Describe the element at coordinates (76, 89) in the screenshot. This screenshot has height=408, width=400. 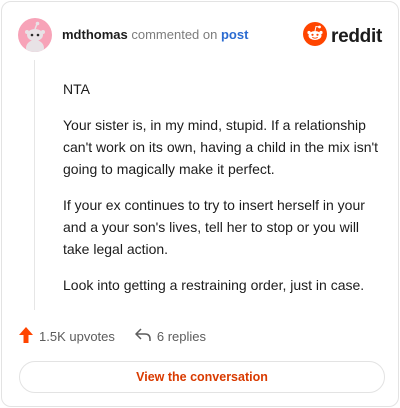
I see `comment-paragraph: NTA` at that location.